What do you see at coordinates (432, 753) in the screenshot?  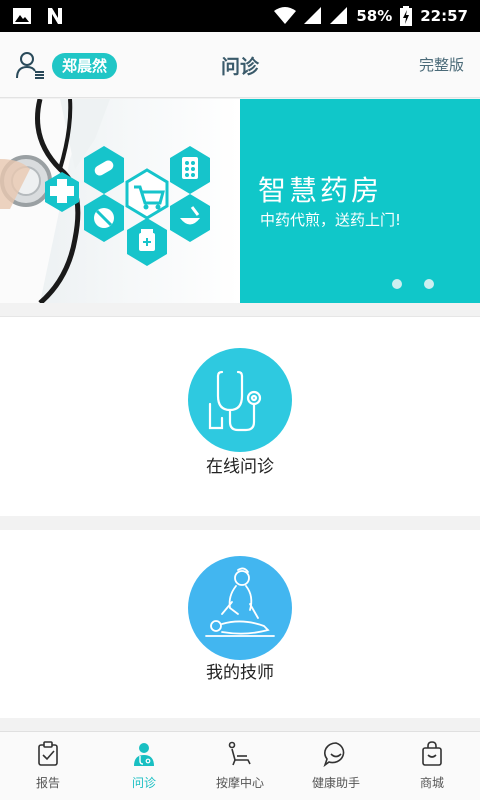 I see `shopping-bag-icon` at bounding box center [432, 753].